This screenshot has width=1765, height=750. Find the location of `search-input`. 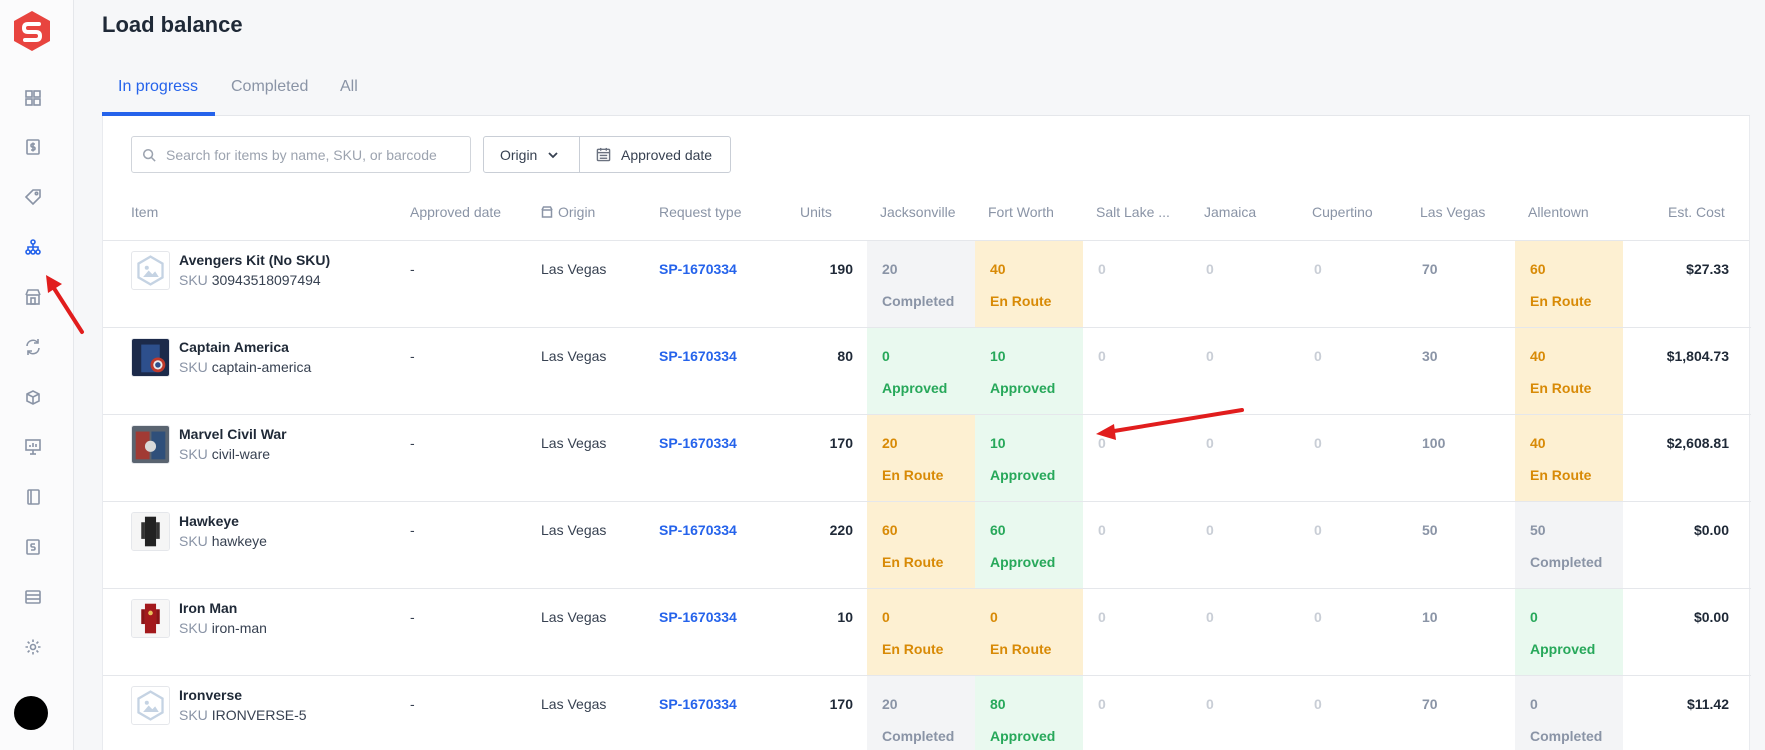

search-input is located at coordinates (311, 154).